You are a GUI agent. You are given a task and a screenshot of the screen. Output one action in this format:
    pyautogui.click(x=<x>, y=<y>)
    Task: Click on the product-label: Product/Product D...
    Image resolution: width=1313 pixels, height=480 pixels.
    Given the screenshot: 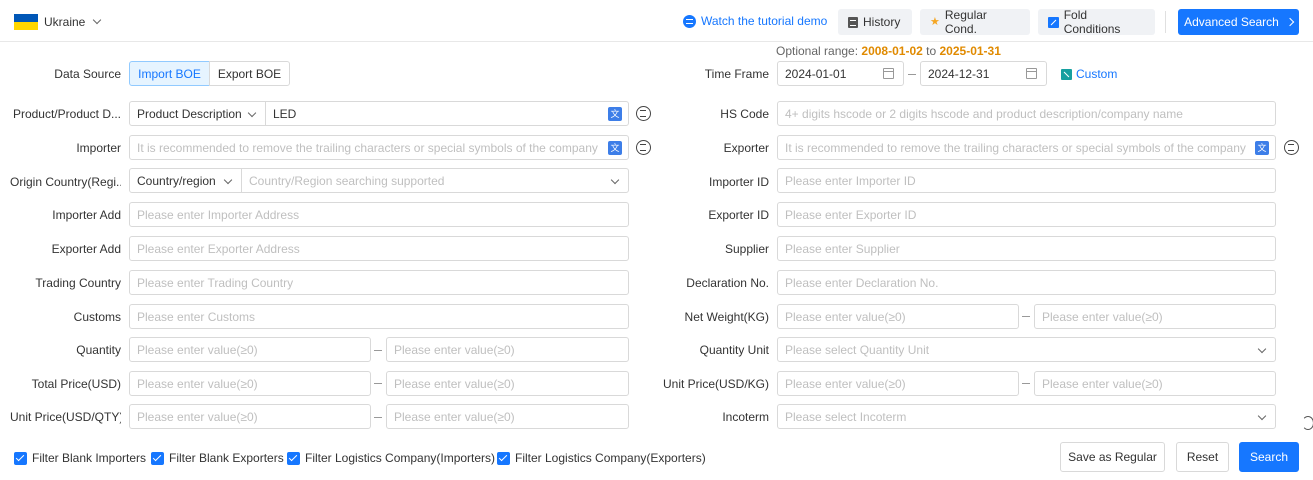 What is the action you would take?
    pyautogui.click(x=66, y=114)
    